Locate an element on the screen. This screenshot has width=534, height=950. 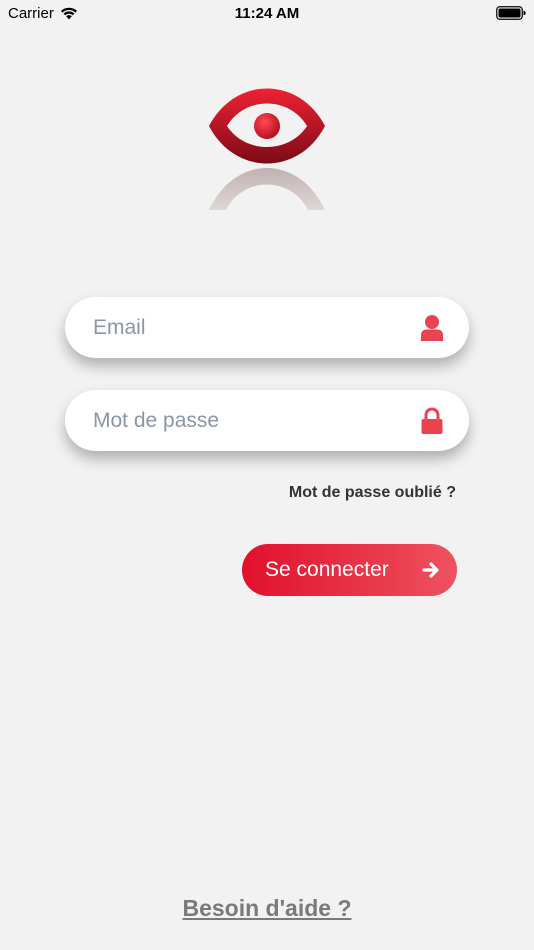
eye-logo is located at coordinates (267, 149).